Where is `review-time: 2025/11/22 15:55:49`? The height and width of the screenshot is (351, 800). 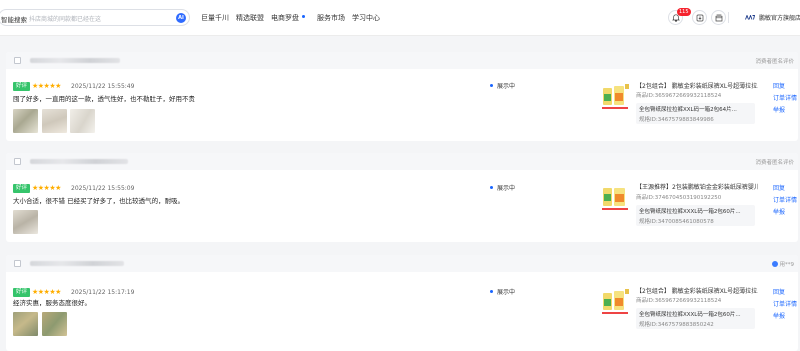 review-time: 2025/11/22 15:55:49 is located at coordinates (103, 86).